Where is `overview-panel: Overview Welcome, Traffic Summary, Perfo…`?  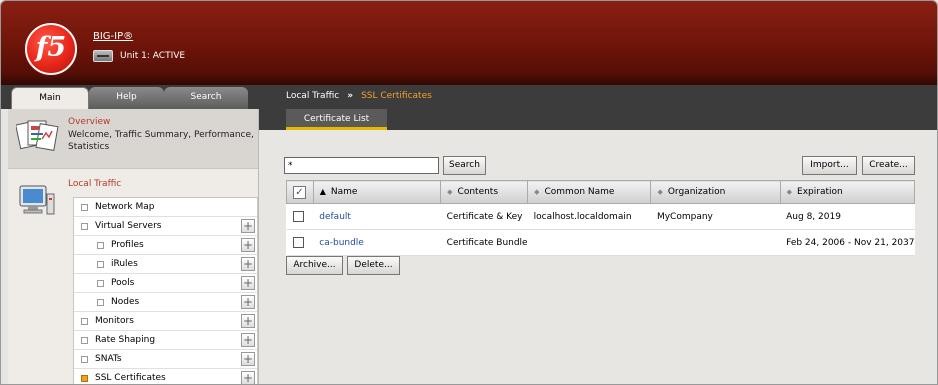 overview-panel: Overview Welcome, Traffic Summary, Perfo… is located at coordinates (133, 139).